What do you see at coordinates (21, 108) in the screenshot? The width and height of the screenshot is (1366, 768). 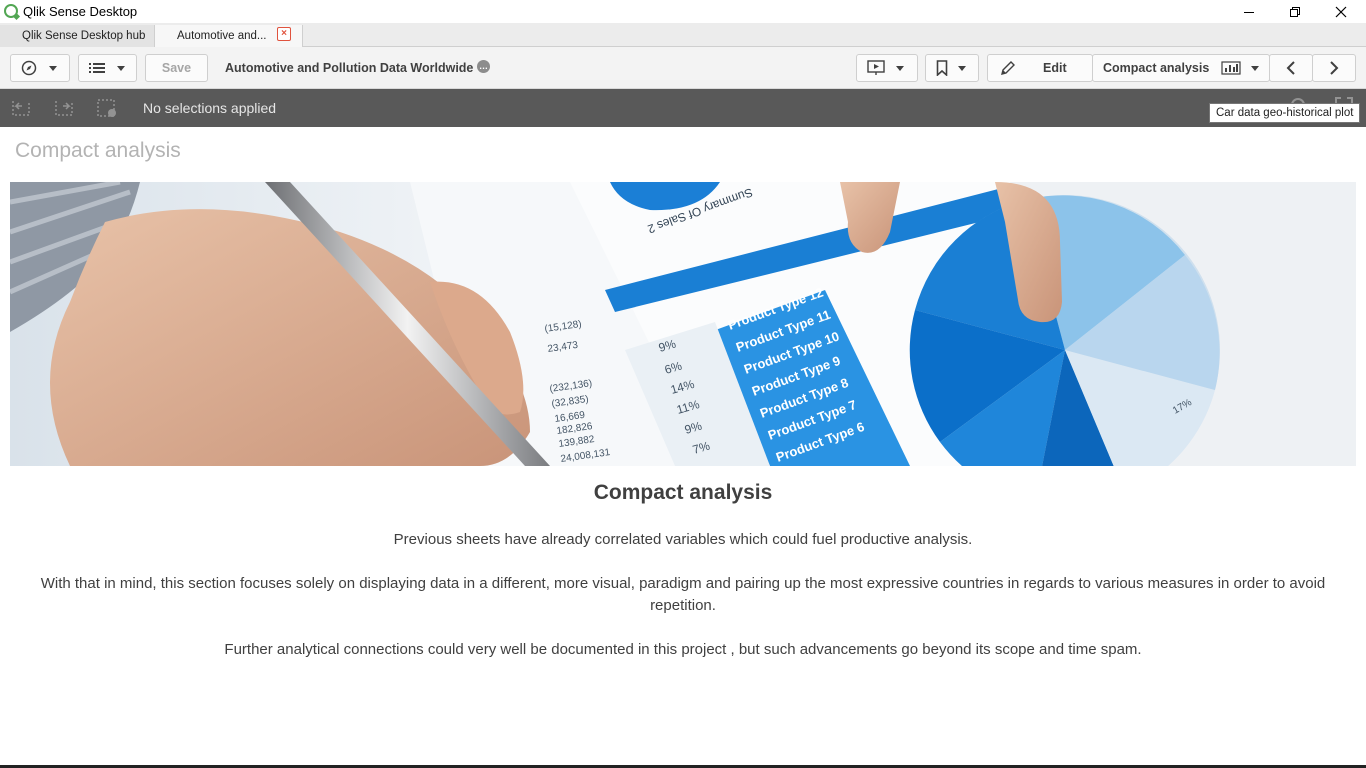 I see `step-back-icon` at bounding box center [21, 108].